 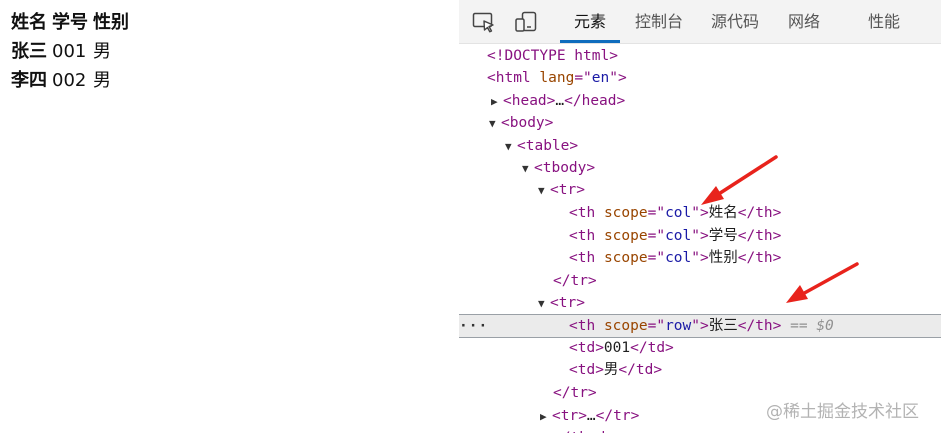 I want to click on th-text: 姓名, so click(x=723, y=213).